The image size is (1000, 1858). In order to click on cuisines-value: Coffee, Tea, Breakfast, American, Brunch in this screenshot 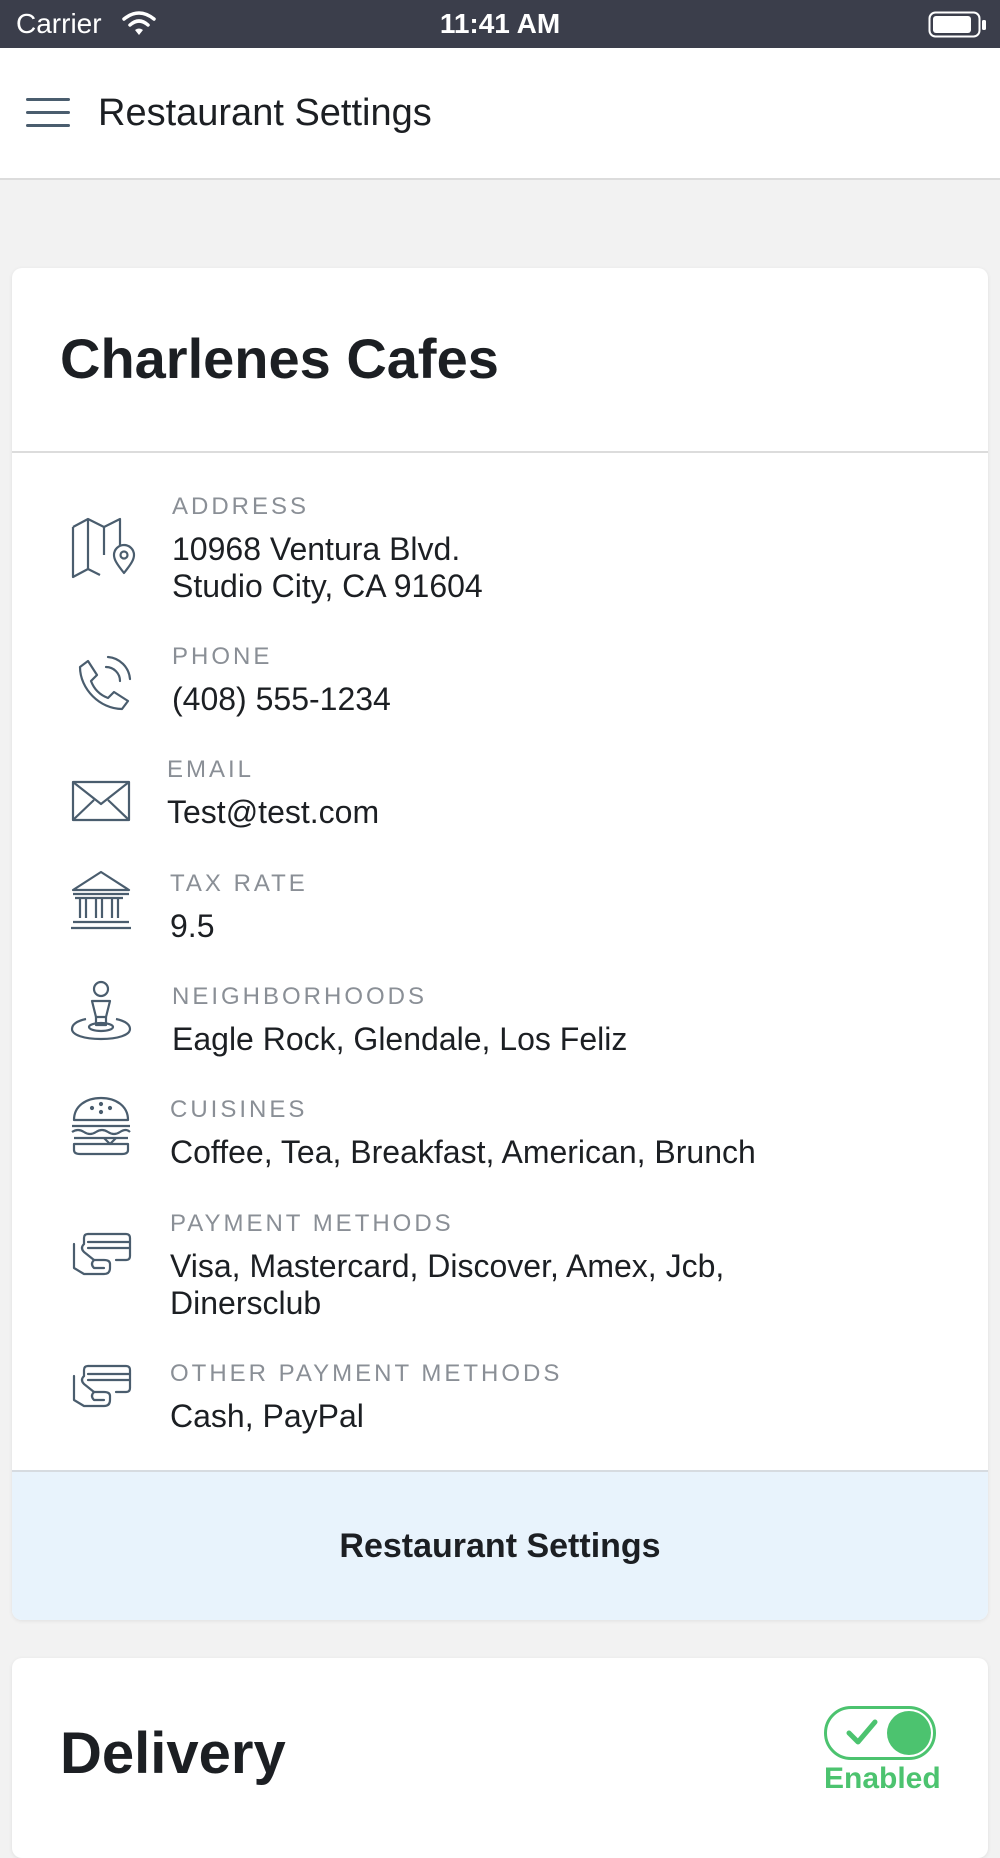, I will do `click(520, 1152)`.